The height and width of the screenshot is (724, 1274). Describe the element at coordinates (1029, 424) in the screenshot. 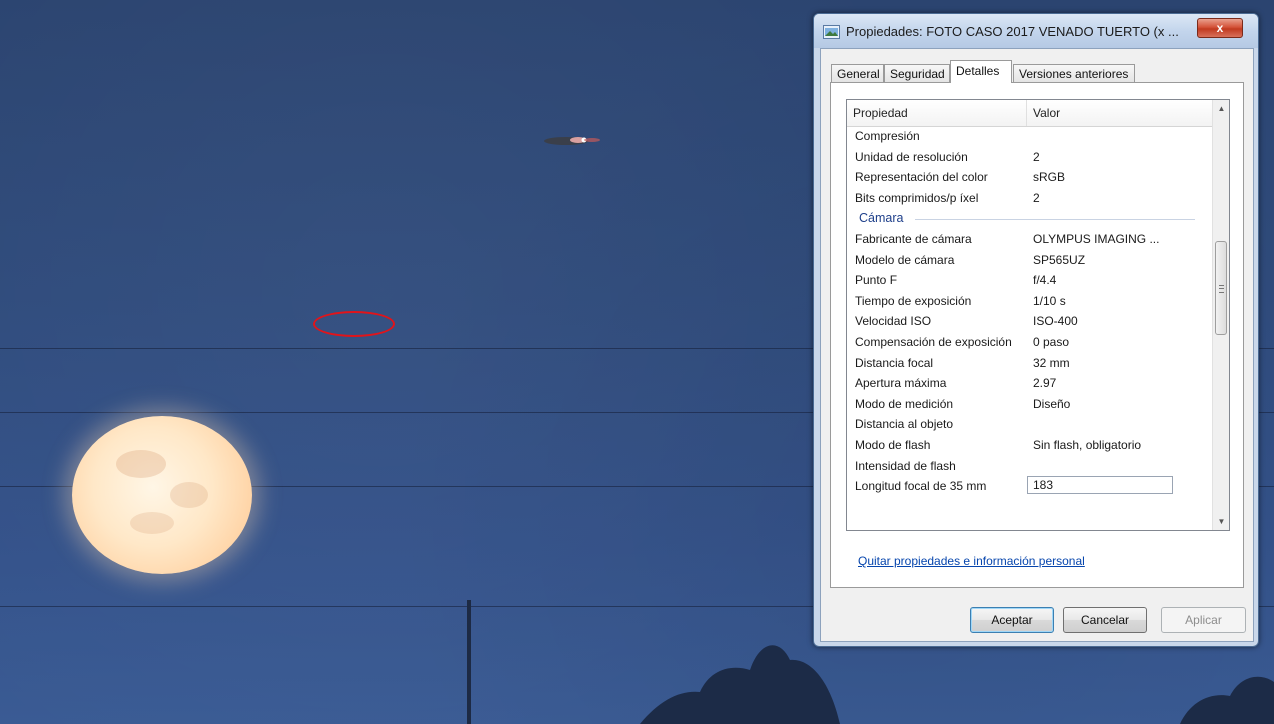

I see `property-row: Distancia al objeto` at that location.